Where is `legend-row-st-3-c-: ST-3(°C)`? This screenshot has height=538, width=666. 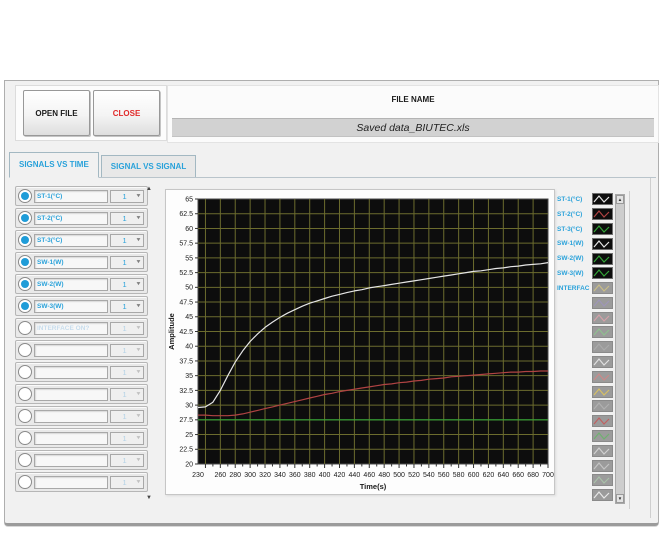 legend-row-st-3-c-: ST-3(°C) is located at coordinates (587, 229).